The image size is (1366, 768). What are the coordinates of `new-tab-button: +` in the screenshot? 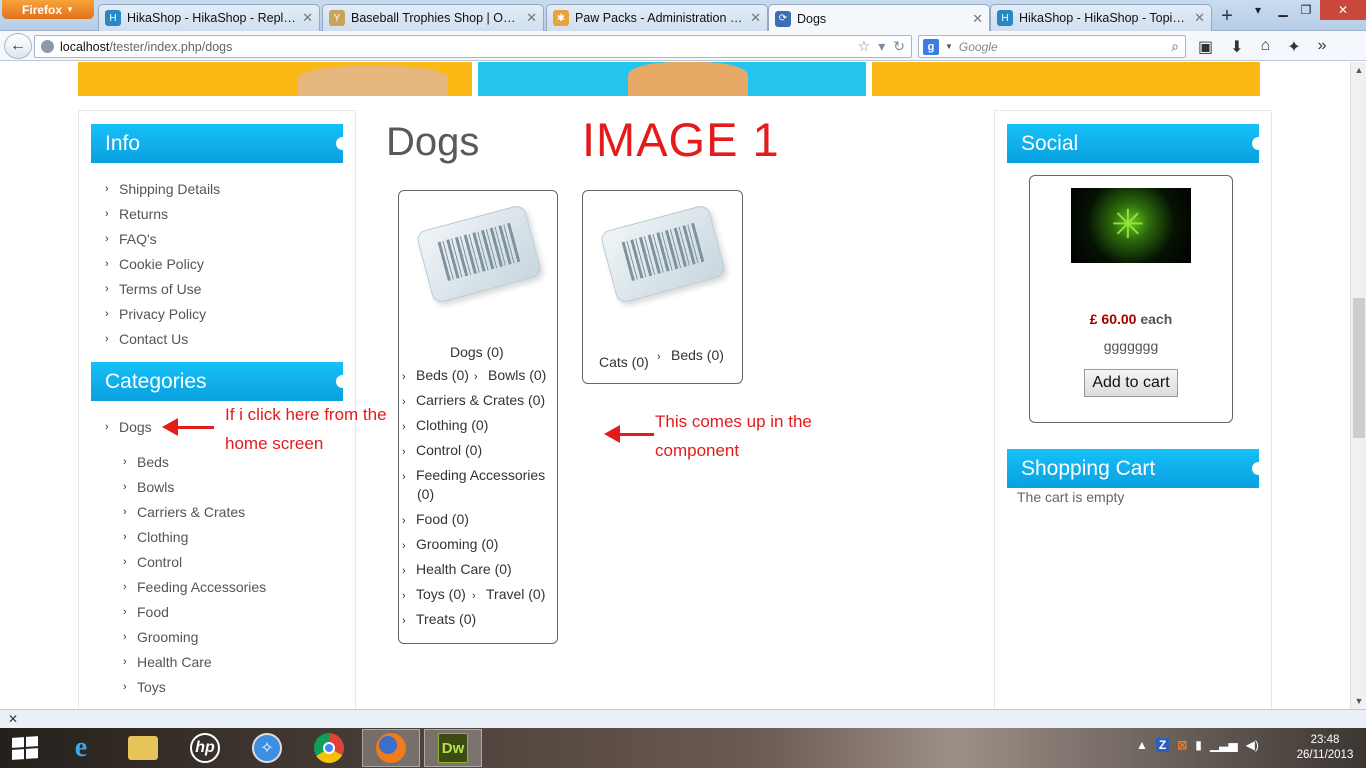 It's located at (1227, 17).